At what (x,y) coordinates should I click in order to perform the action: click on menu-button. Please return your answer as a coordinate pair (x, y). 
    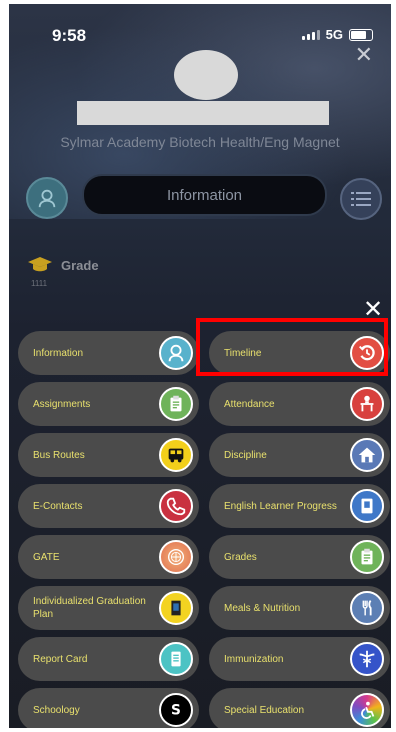
    Looking at the image, I should click on (361, 199).